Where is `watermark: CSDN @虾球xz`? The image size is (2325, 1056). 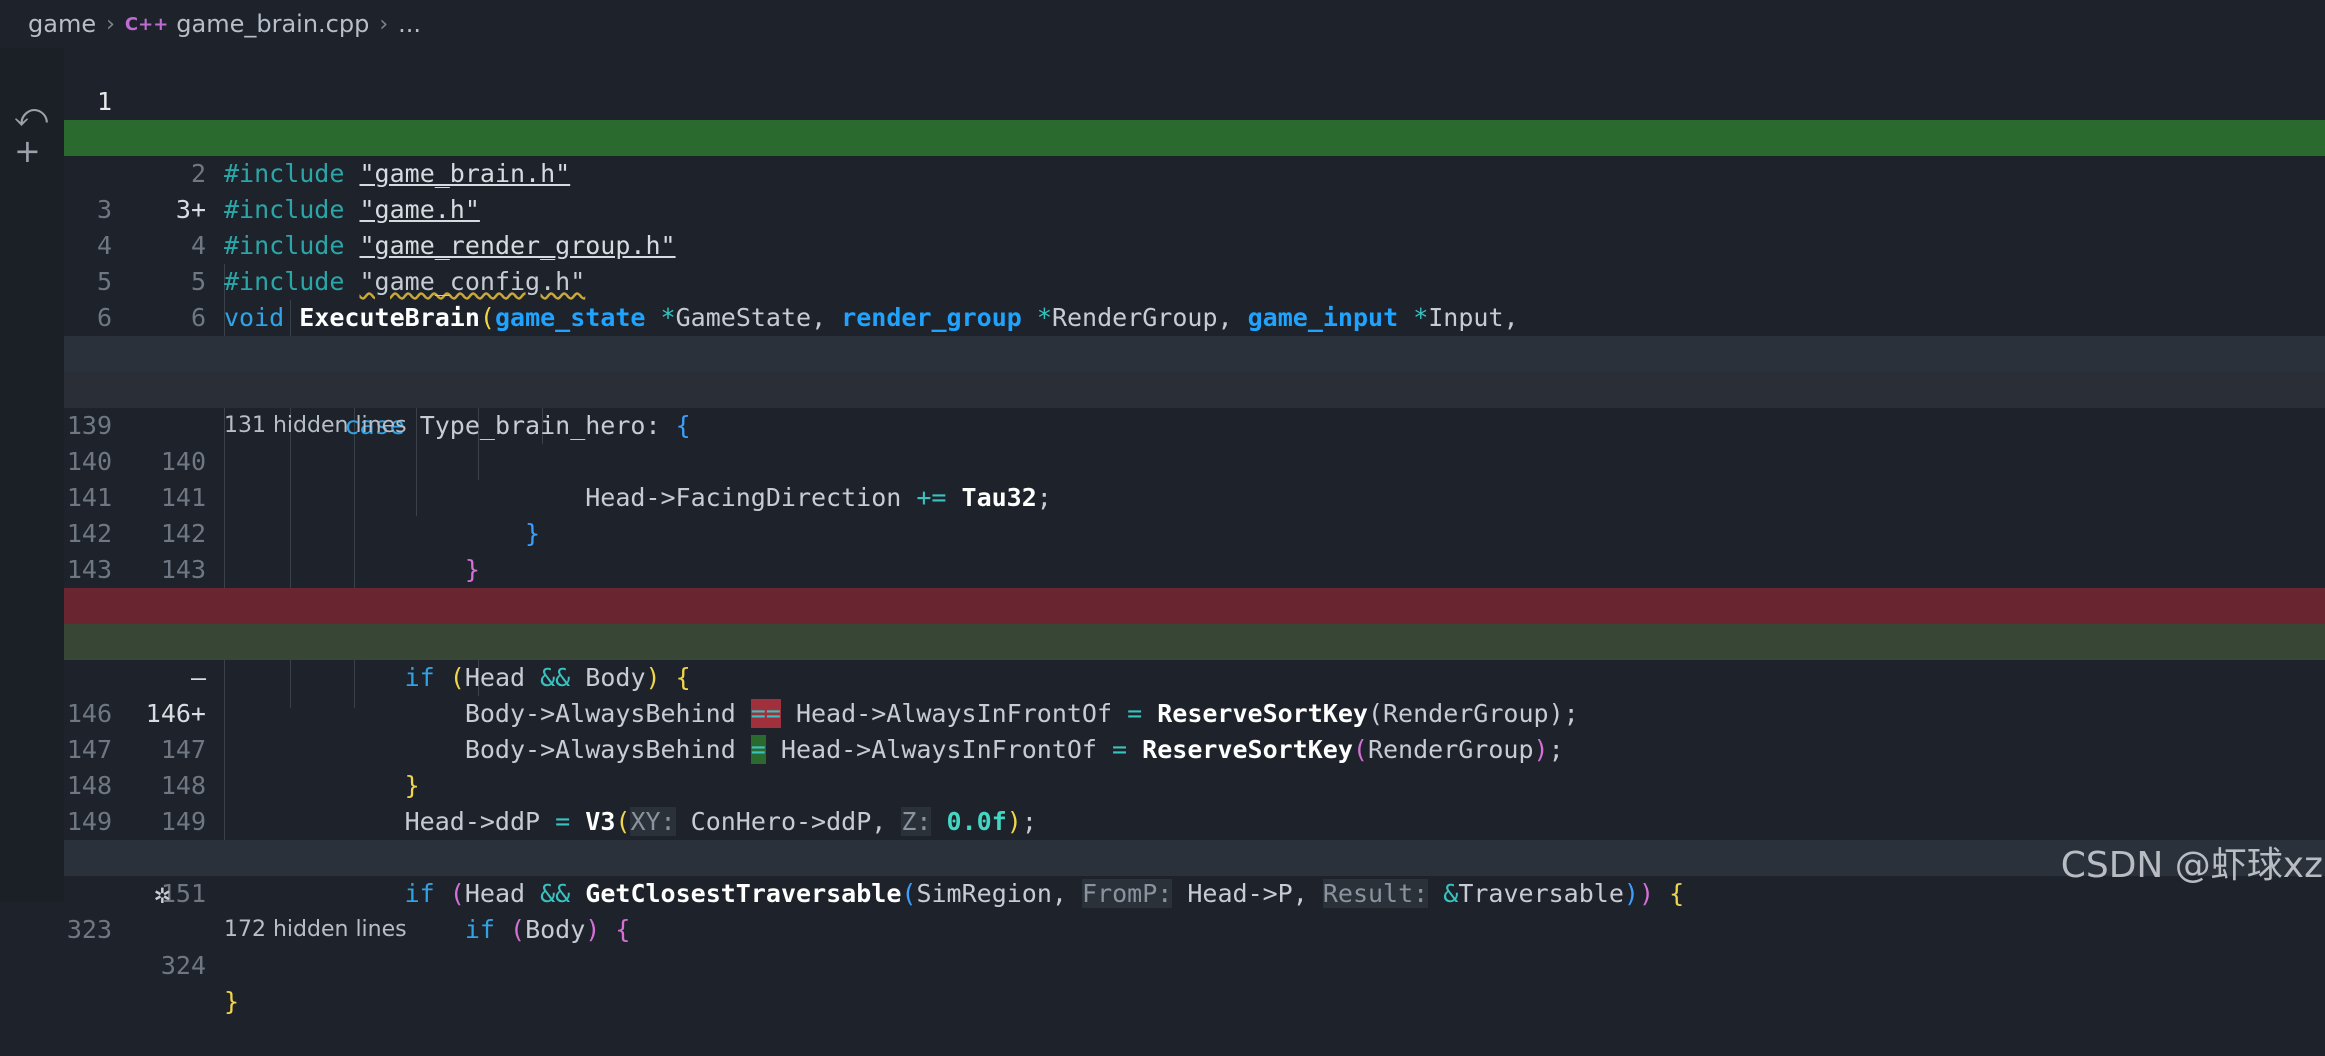
watermark: CSDN @虾球xz is located at coordinates (2191, 865).